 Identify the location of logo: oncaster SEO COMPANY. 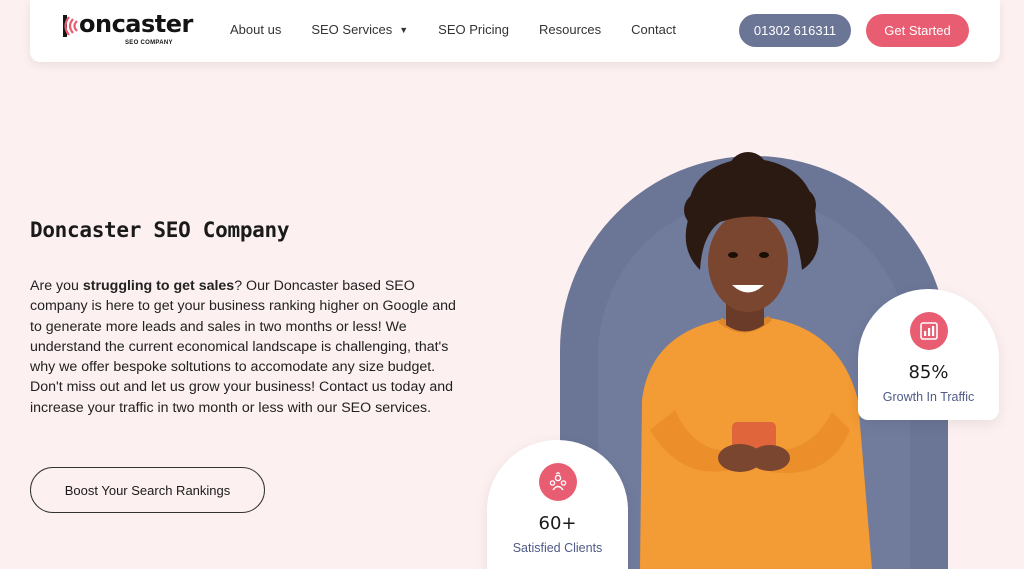
(126, 30).